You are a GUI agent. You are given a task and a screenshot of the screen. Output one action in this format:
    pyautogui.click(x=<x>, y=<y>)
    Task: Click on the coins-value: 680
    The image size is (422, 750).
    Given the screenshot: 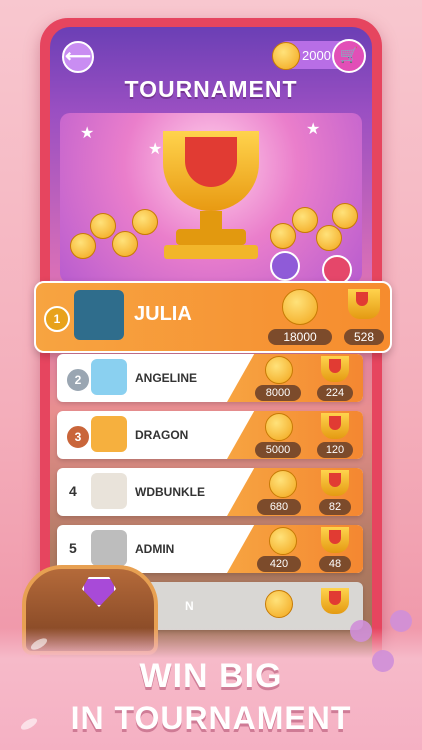 What is the action you would take?
    pyautogui.click(x=279, y=507)
    